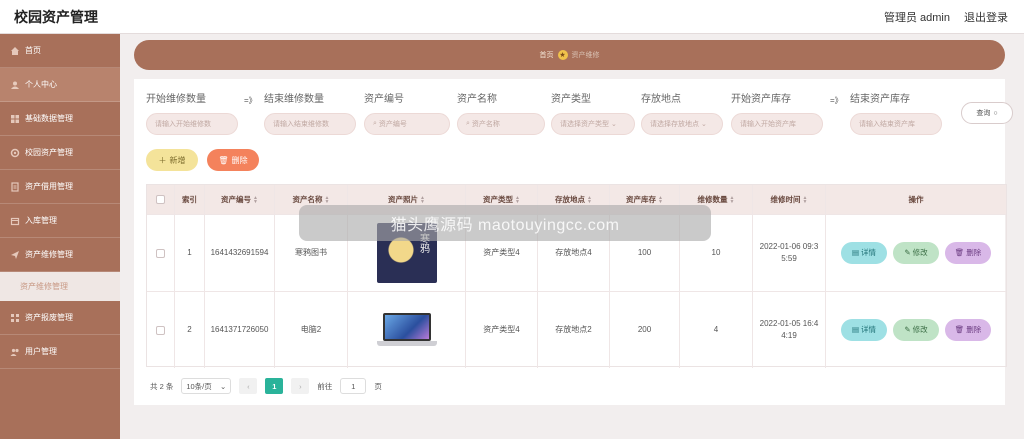  I want to click on cell-asset-code: 1641371726050, so click(240, 330).